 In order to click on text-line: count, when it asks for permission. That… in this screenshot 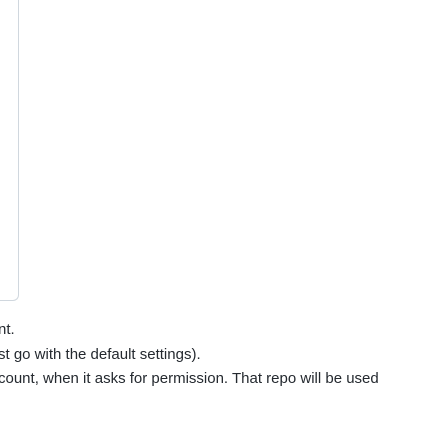, I will do `click(189, 378)`.